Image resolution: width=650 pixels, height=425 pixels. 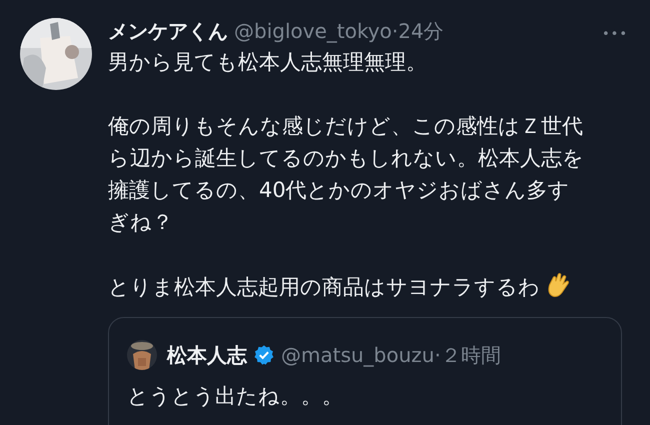 What do you see at coordinates (357, 355) in the screenshot?
I see `author-handle: @matsu_bouzu` at bounding box center [357, 355].